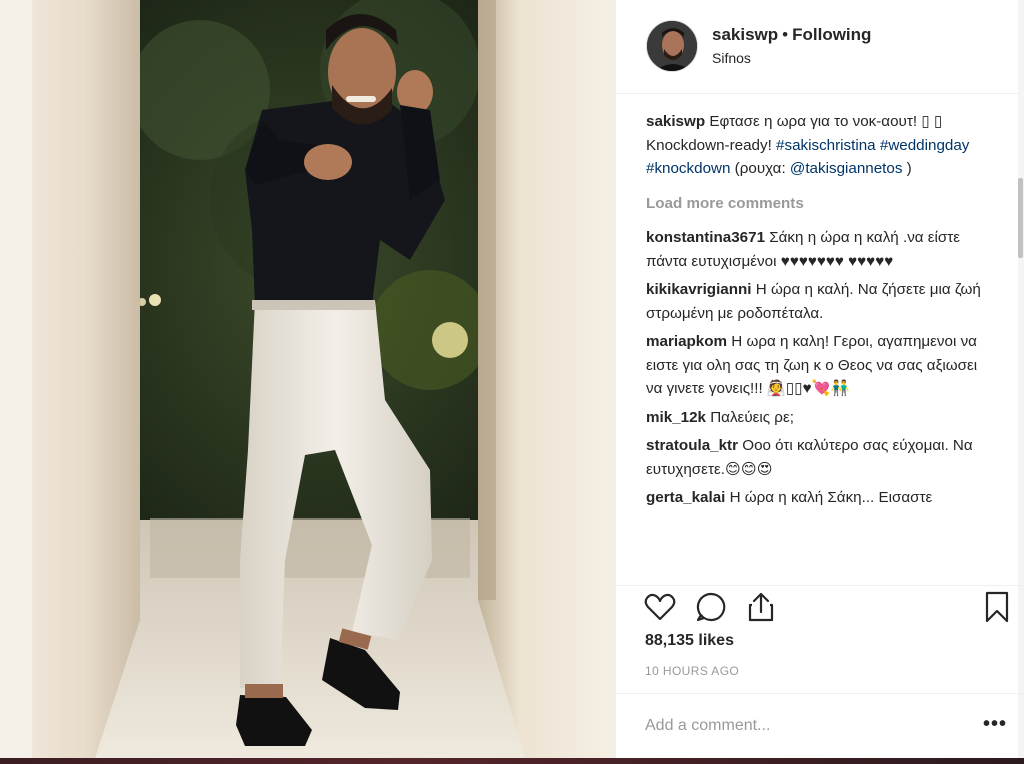  Describe the element at coordinates (512, 761) in the screenshot. I see `bottom-strip` at that location.